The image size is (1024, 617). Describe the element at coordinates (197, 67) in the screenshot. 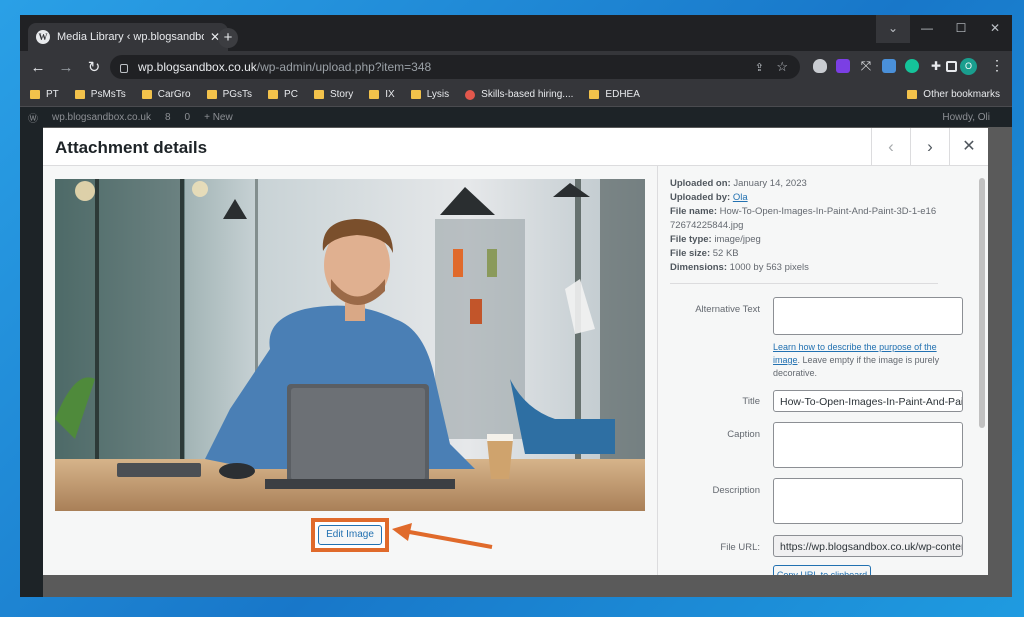

I see `url-host: wp.blogsandbox.co.uk` at that location.